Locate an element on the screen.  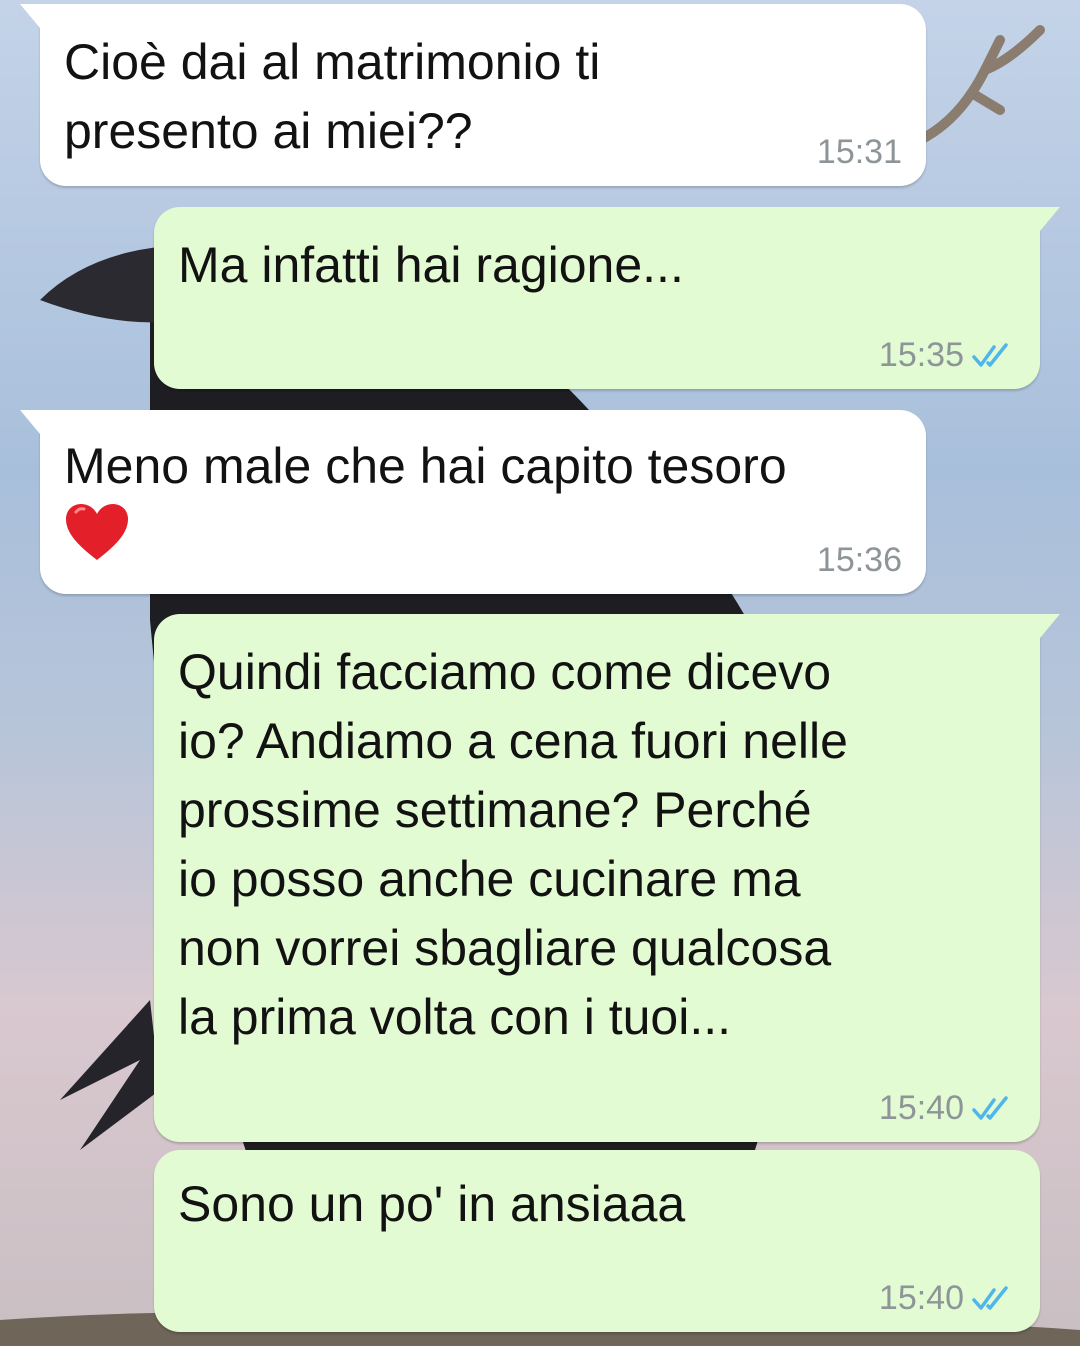
red-heart-icon is located at coordinates (97, 532).